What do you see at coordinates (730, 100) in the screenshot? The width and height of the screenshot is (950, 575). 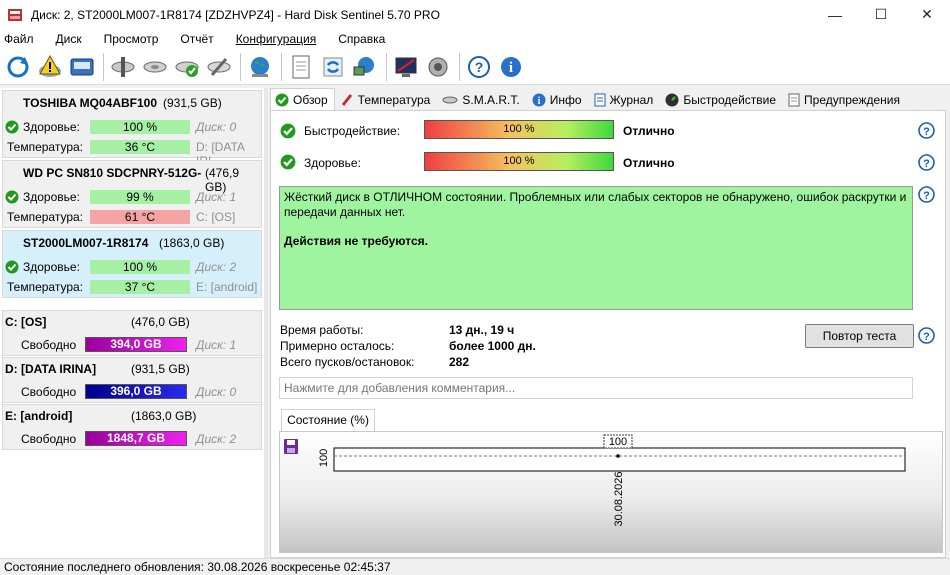 I see `tab-label: Быстродействие` at bounding box center [730, 100].